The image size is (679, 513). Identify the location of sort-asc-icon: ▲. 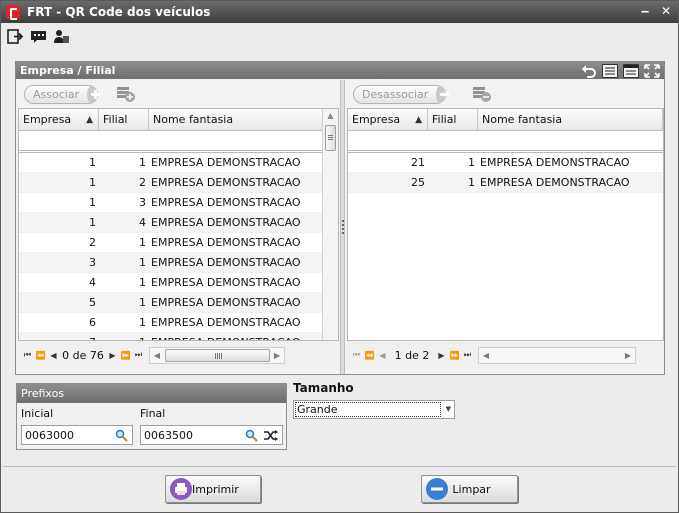
(418, 119).